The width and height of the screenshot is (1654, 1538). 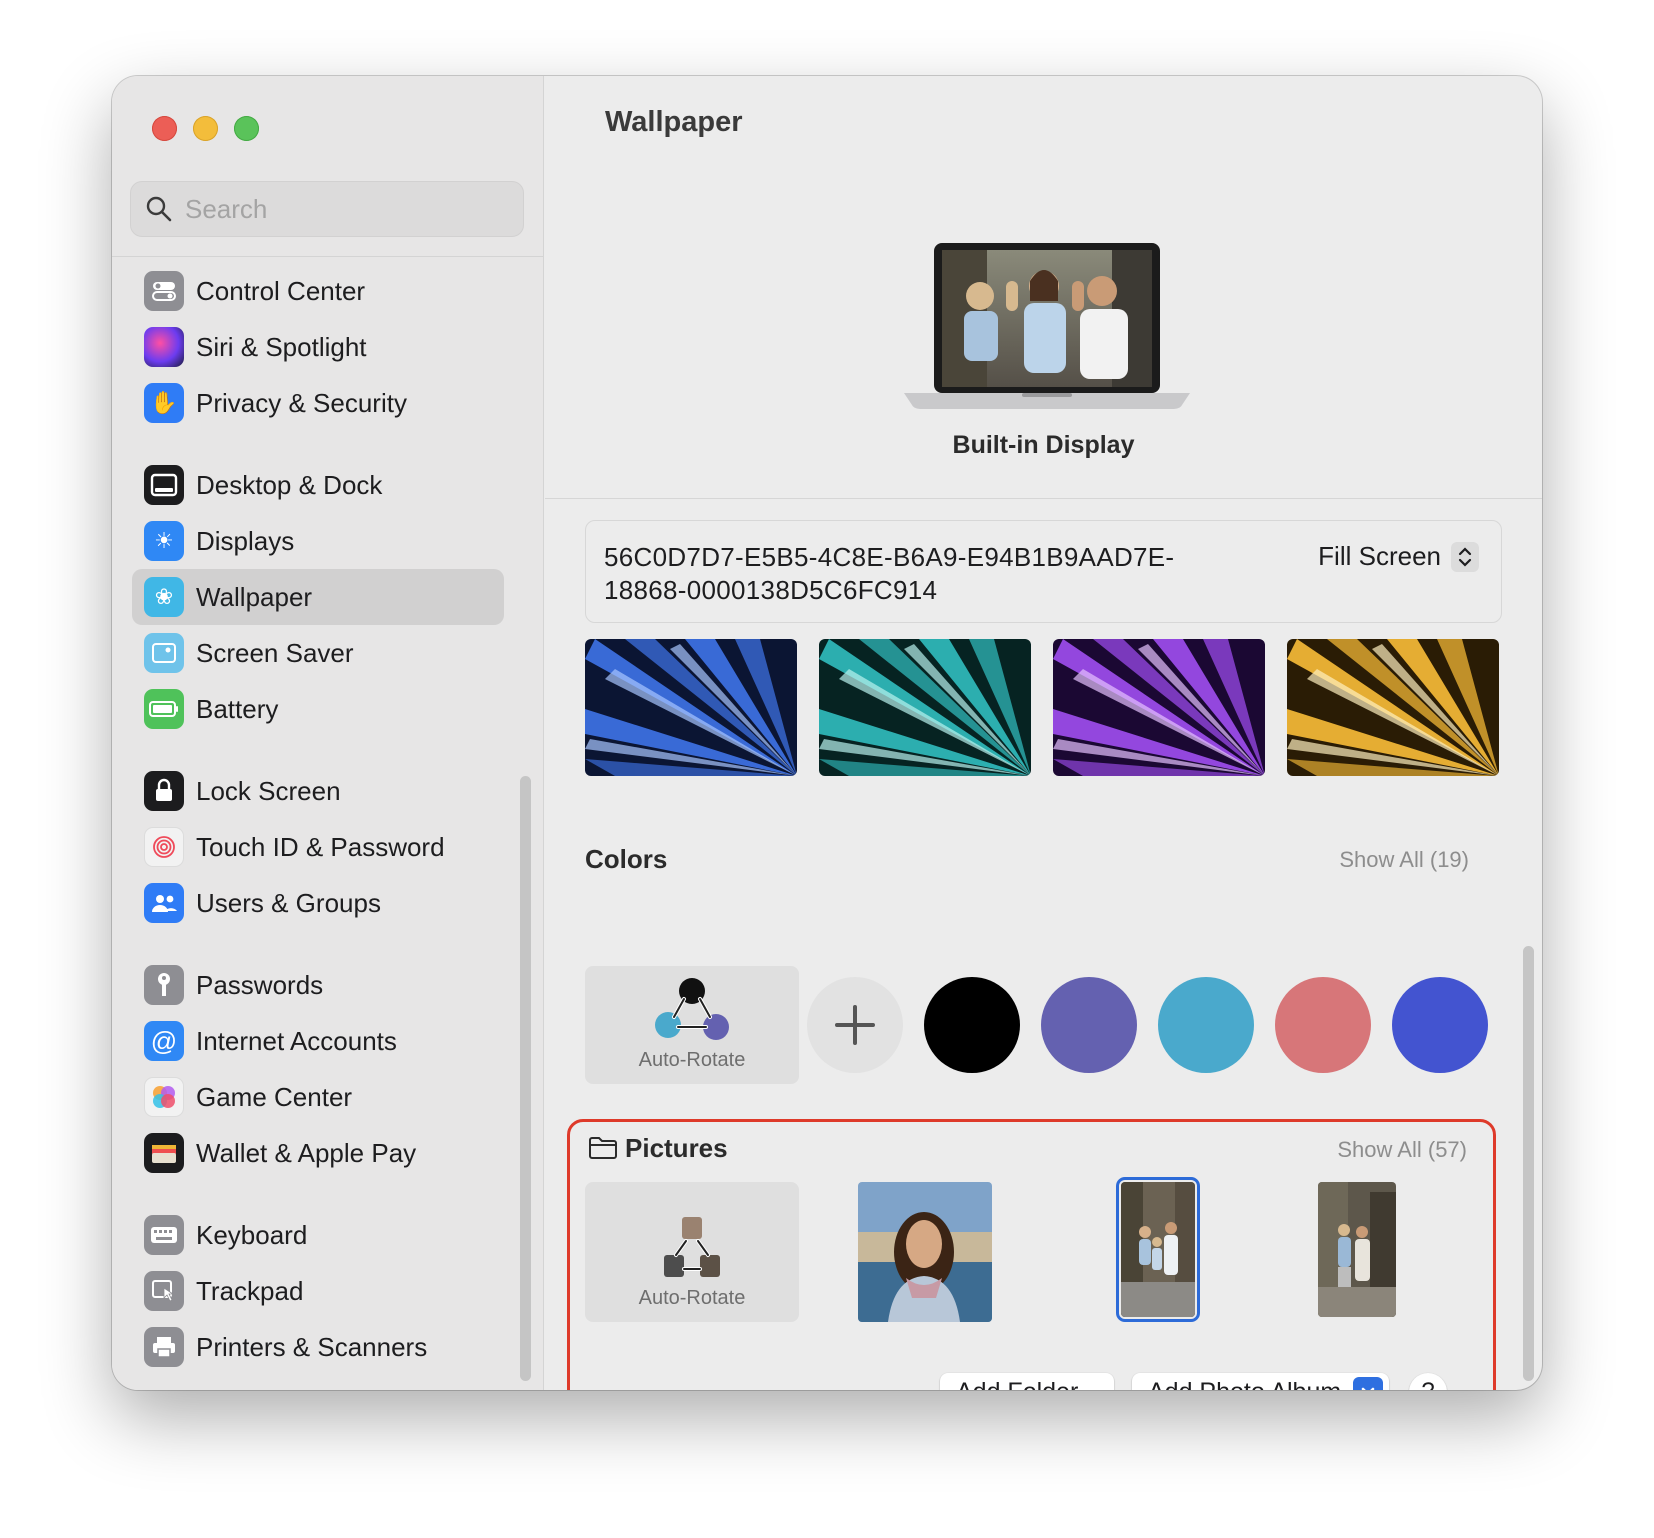 What do you see at coordinates (252, 1234) in the screenshot?
I see `sidebar-item-label: Keyboard` at bounding box center [252, 1234].